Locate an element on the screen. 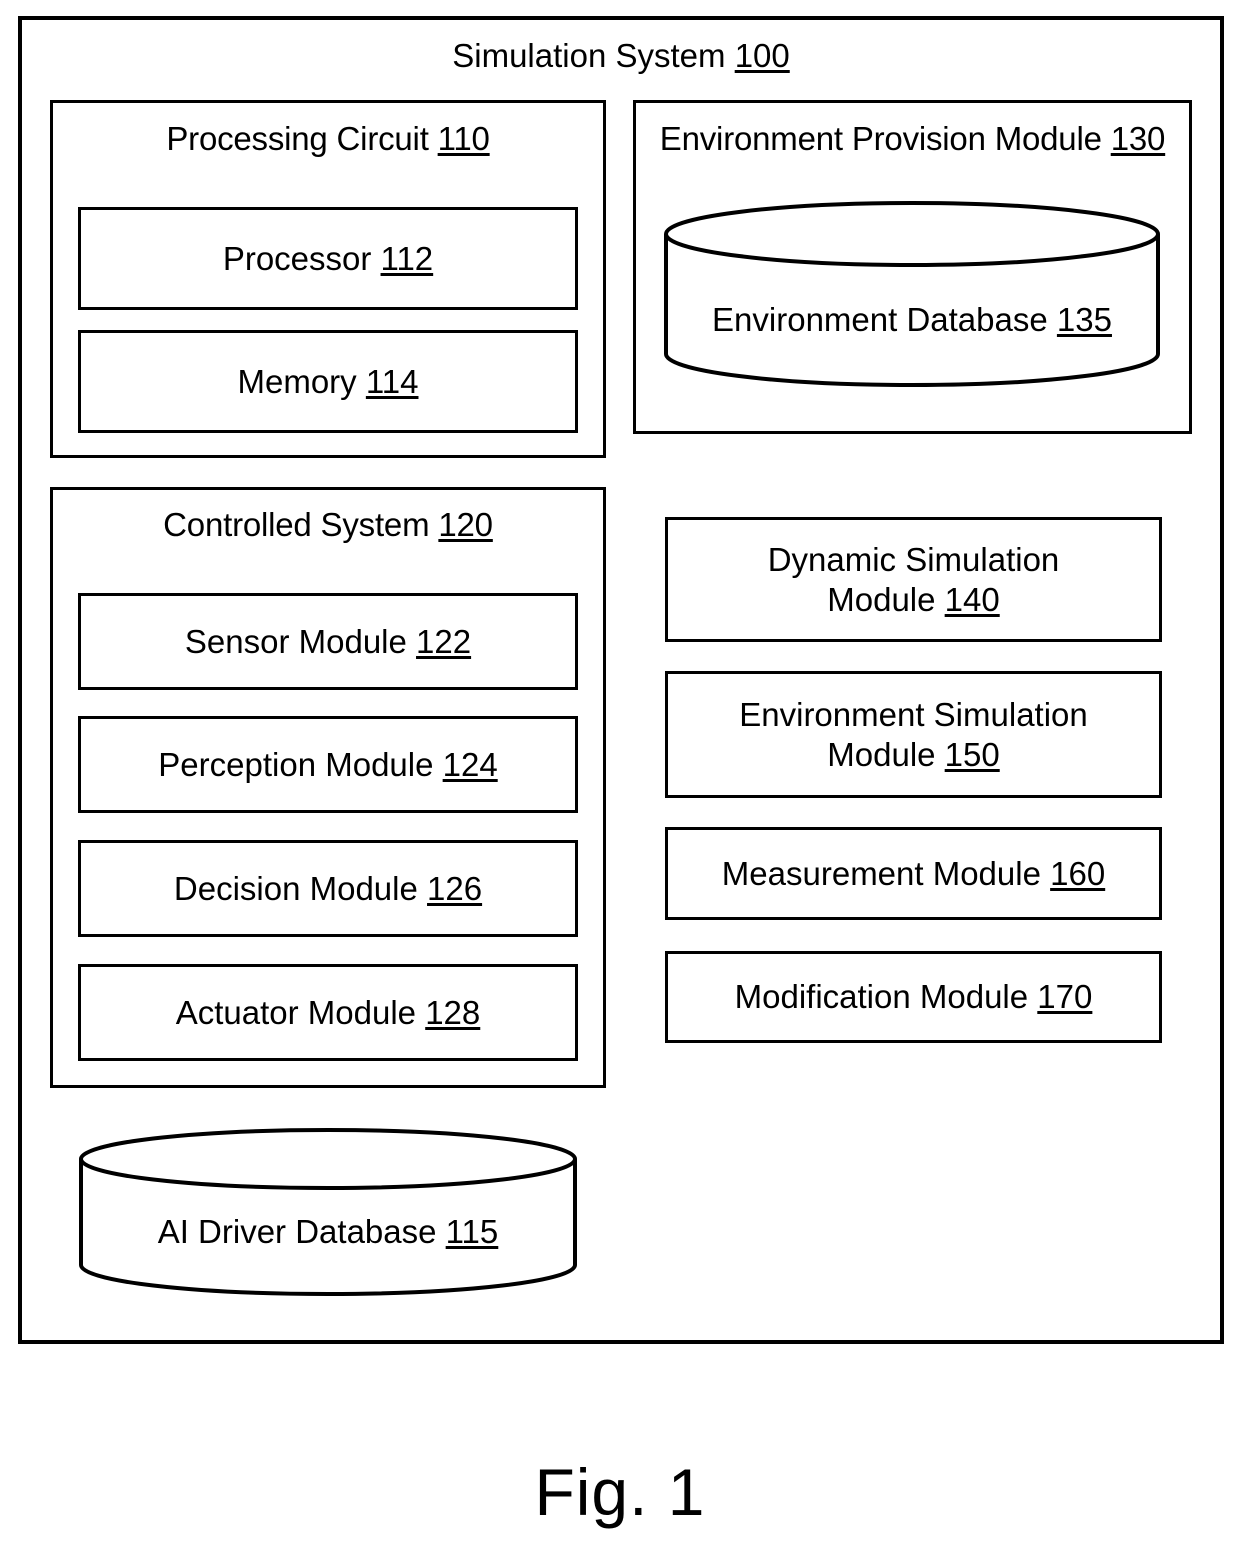 The width and height of the screenshot is (1240, 1555). environment-provision-module-title-text: Environment Provision Module is located at coordinates (880, 138).